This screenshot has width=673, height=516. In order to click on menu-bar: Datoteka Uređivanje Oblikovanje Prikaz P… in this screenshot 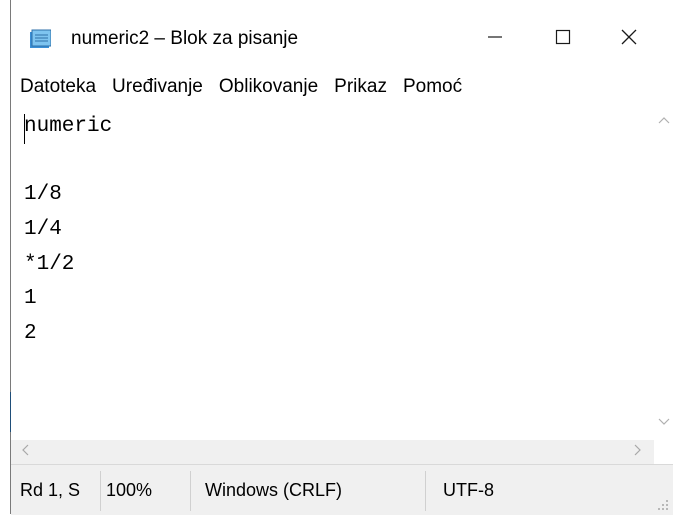, I will do `click(241, 87)`.